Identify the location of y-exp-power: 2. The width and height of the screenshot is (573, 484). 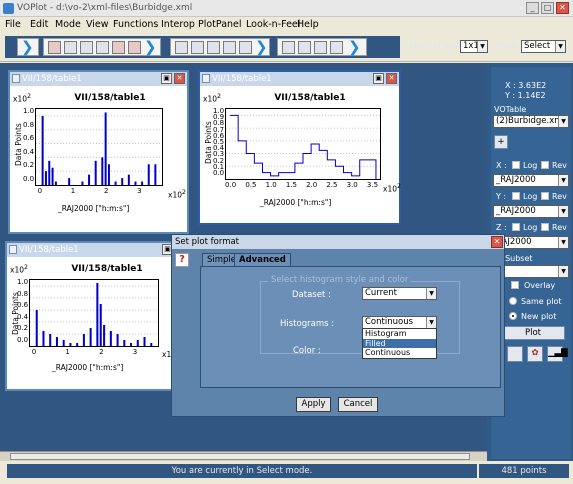
(218, 96).